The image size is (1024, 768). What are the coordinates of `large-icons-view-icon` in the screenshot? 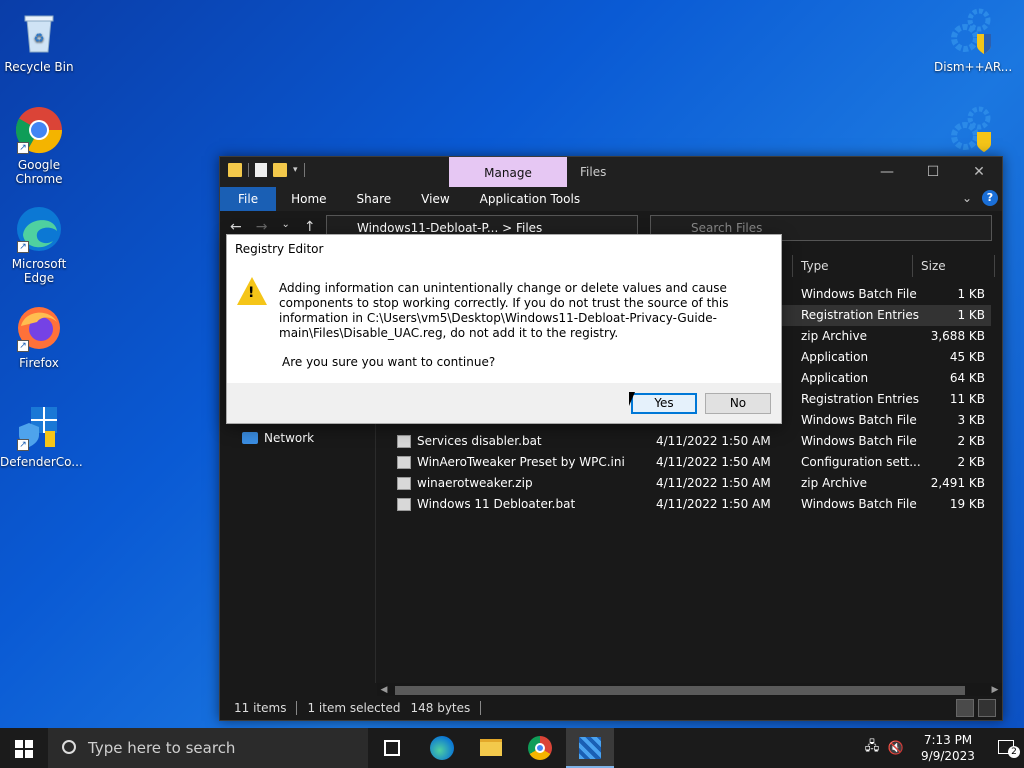 It's located at (987, 708).